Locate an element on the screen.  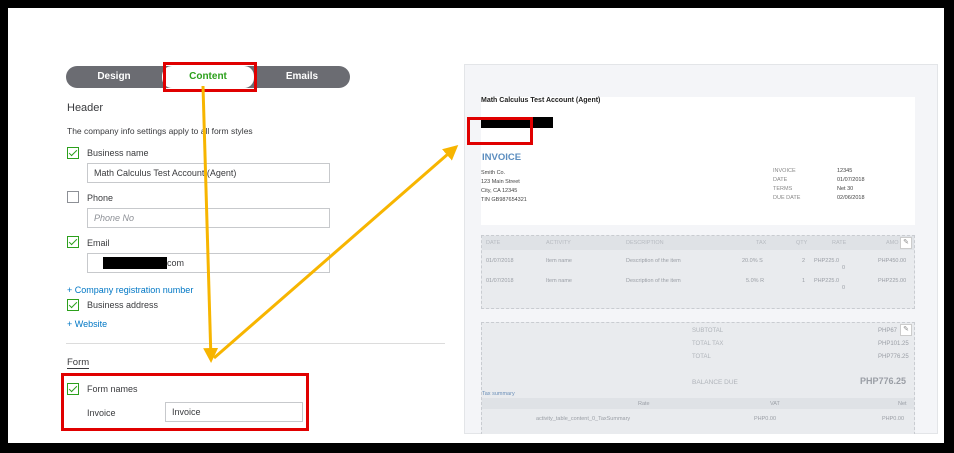
tab-emails: Emails is located at coordinates (302, 77).